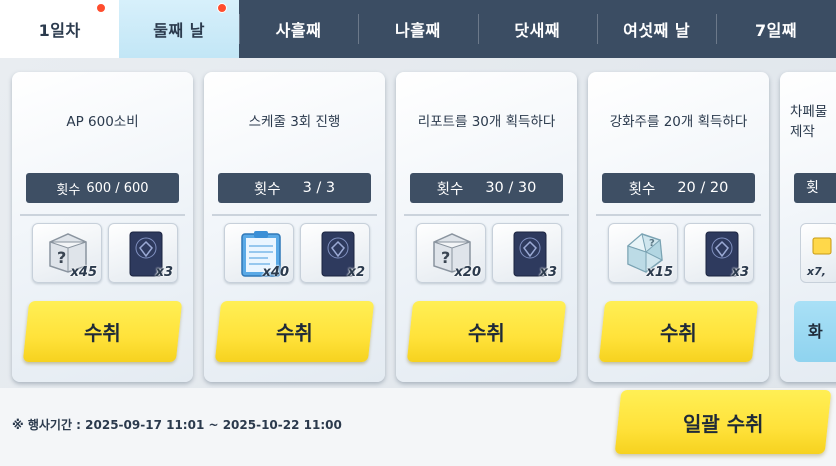  I want to click on progress-bar: 횟수 20 / 20, so click(678, 188).